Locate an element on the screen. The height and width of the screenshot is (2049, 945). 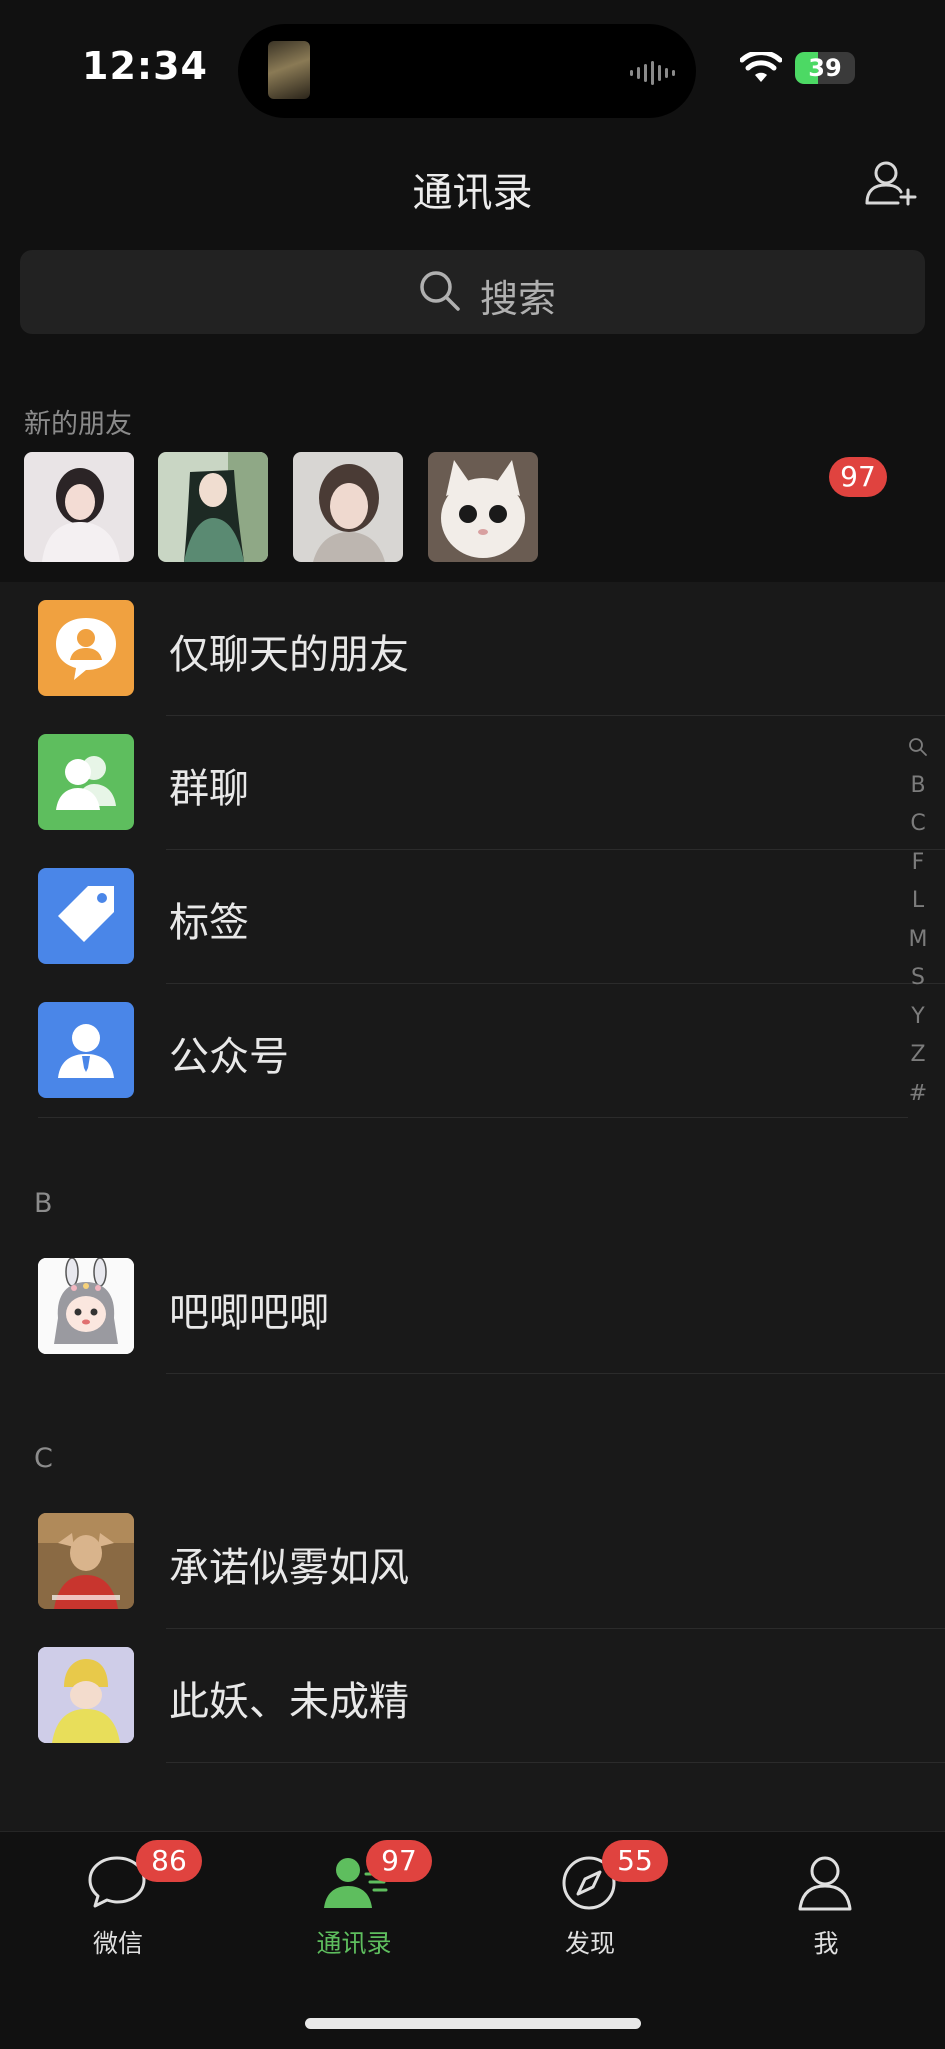
nav-bar: 通讯录 is located at coordinates (472, 195).